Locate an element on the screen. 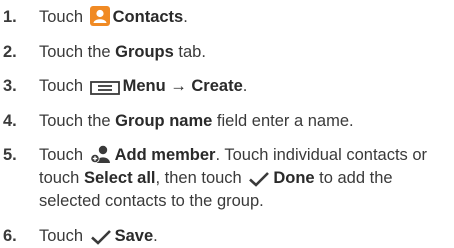  step-1: 1. Touch Contacts. is located at coordinates (227, 17).